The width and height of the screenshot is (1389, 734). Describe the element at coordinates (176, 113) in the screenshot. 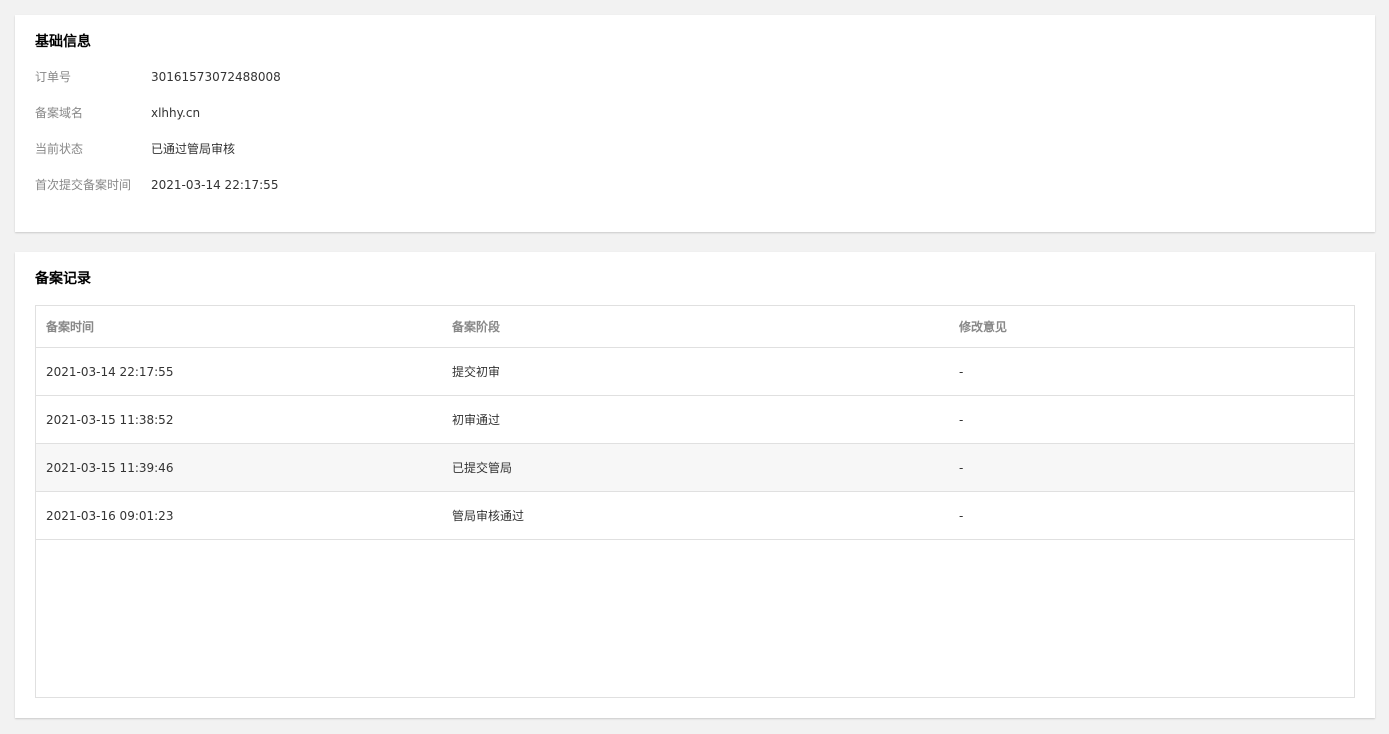

I see `domain-value: xlhhy.cn` at that location.